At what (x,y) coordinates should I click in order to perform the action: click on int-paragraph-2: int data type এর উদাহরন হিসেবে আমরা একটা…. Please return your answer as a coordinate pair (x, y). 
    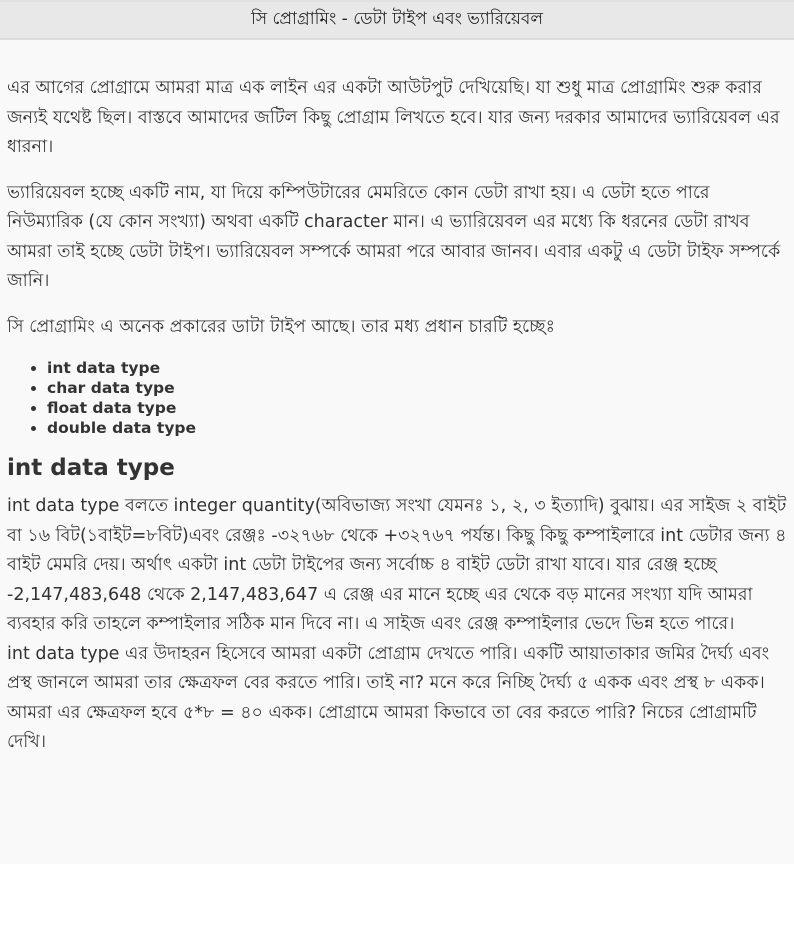
    Looking at the image, I should click on (388, 698).